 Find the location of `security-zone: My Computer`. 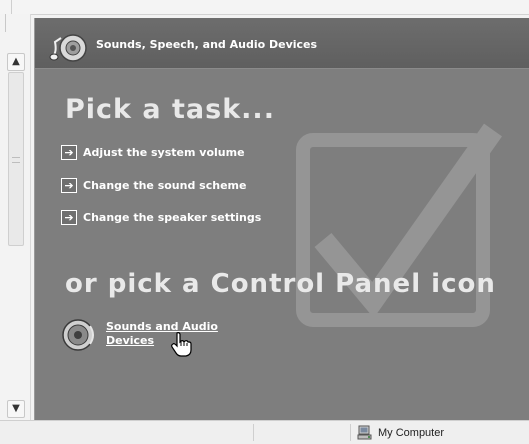

security-zone: My Computer is located at coordinates (400, 432).